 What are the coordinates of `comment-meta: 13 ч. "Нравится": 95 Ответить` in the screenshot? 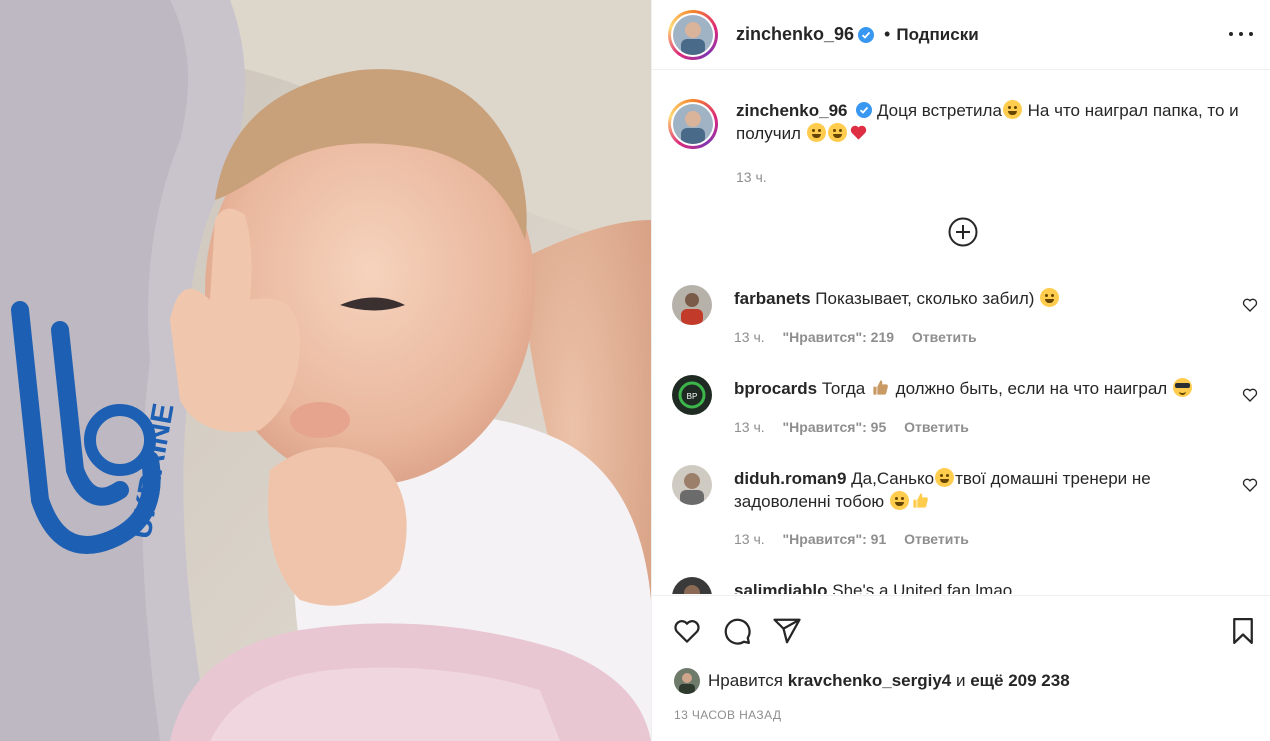 It's located at (851, 427).